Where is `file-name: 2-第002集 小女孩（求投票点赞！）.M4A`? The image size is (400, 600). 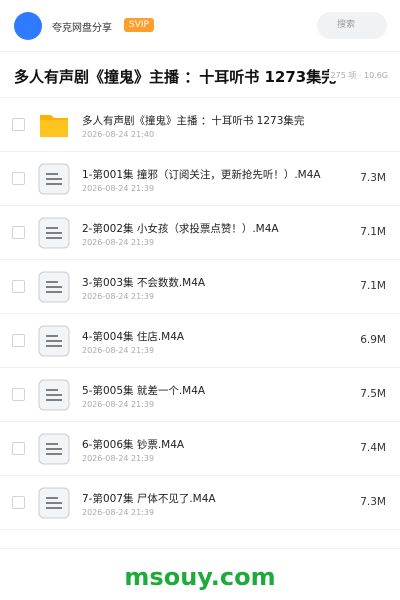 file-name: 2-第002集 小女孩（求投票点赞！）.M4A is located at coordinates (180, 229).